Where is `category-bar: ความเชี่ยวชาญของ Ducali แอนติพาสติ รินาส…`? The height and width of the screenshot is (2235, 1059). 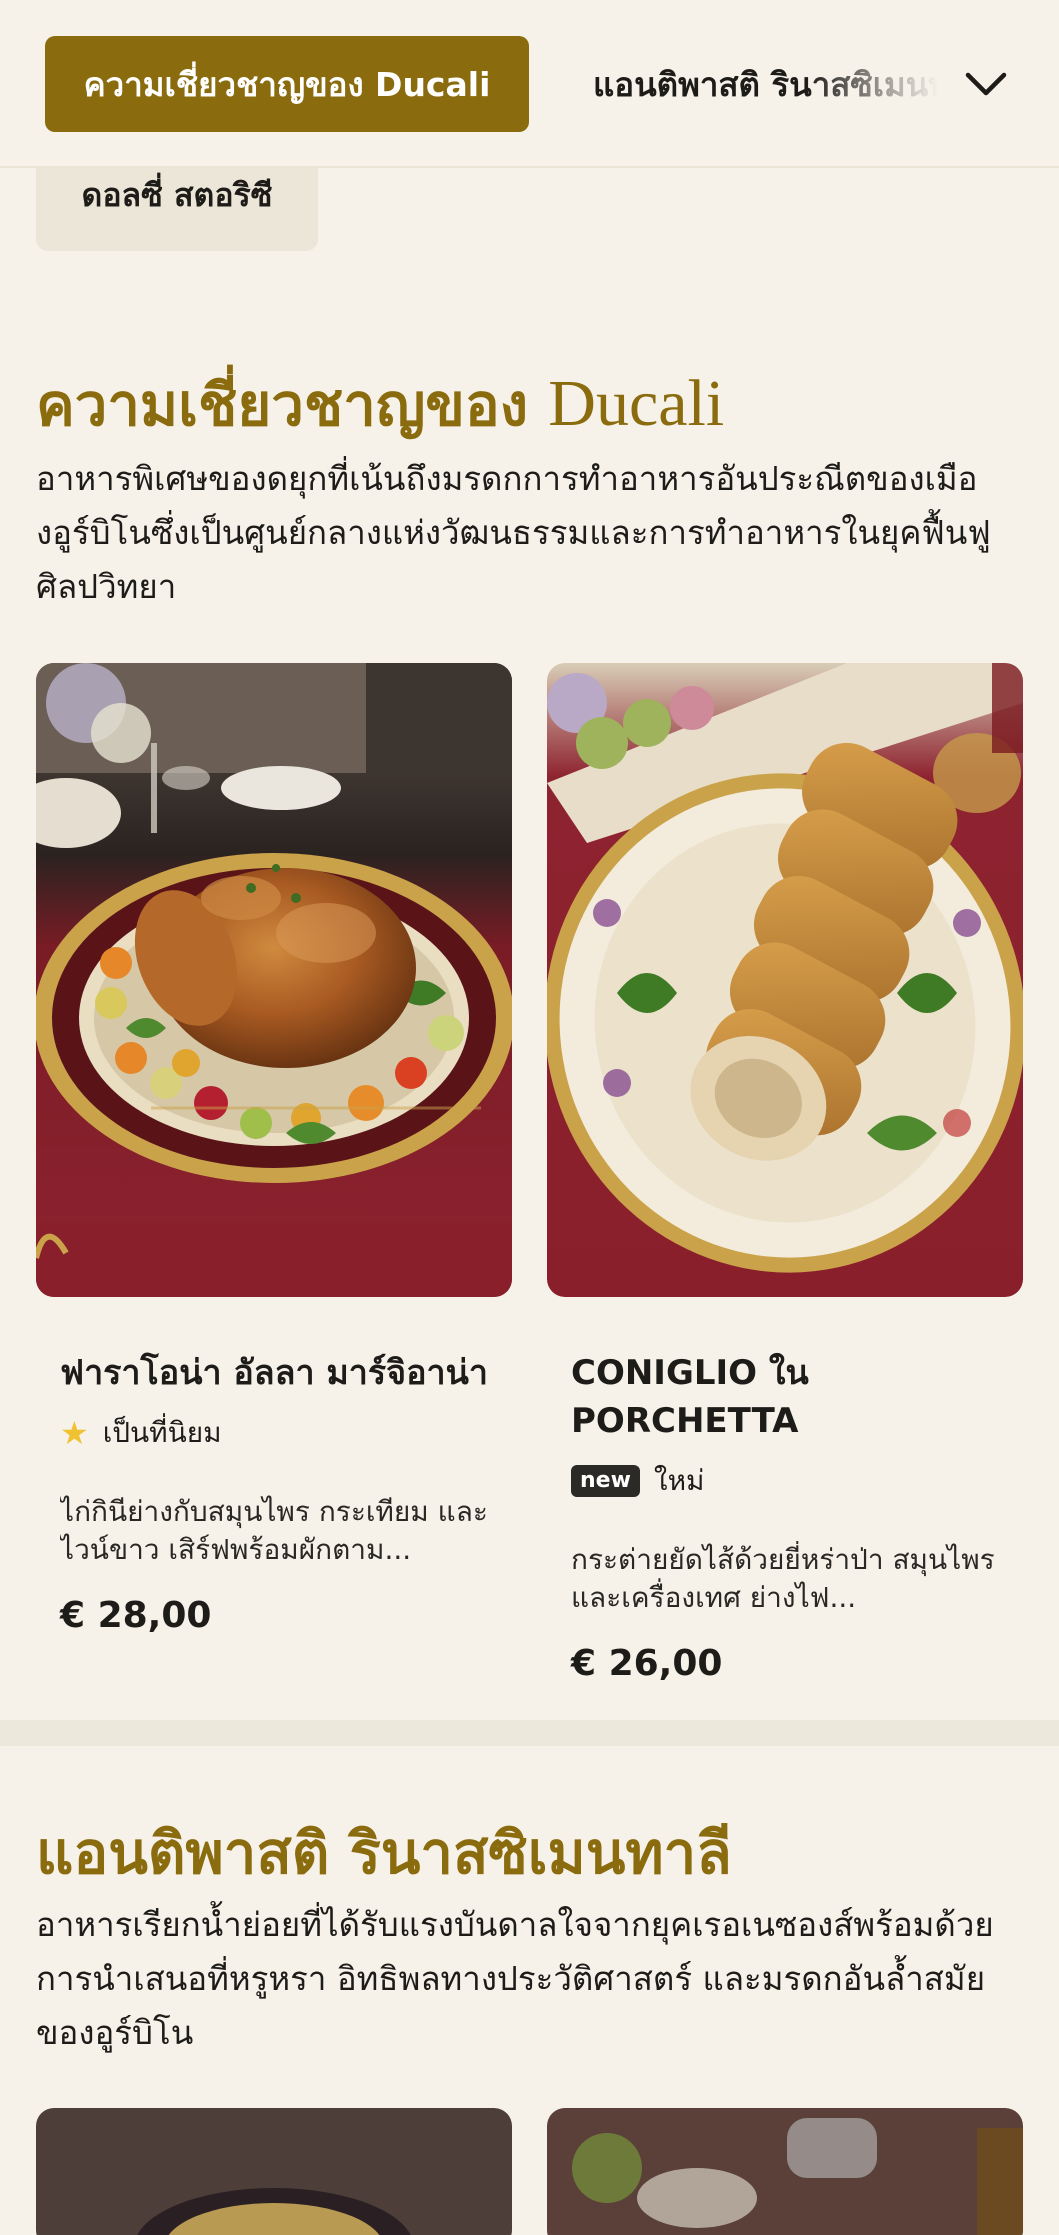 category-bar: ความเชี่ยวชาญของ Ducali แอนติพาสติ รินาส… is located at coordinates (529, 84).